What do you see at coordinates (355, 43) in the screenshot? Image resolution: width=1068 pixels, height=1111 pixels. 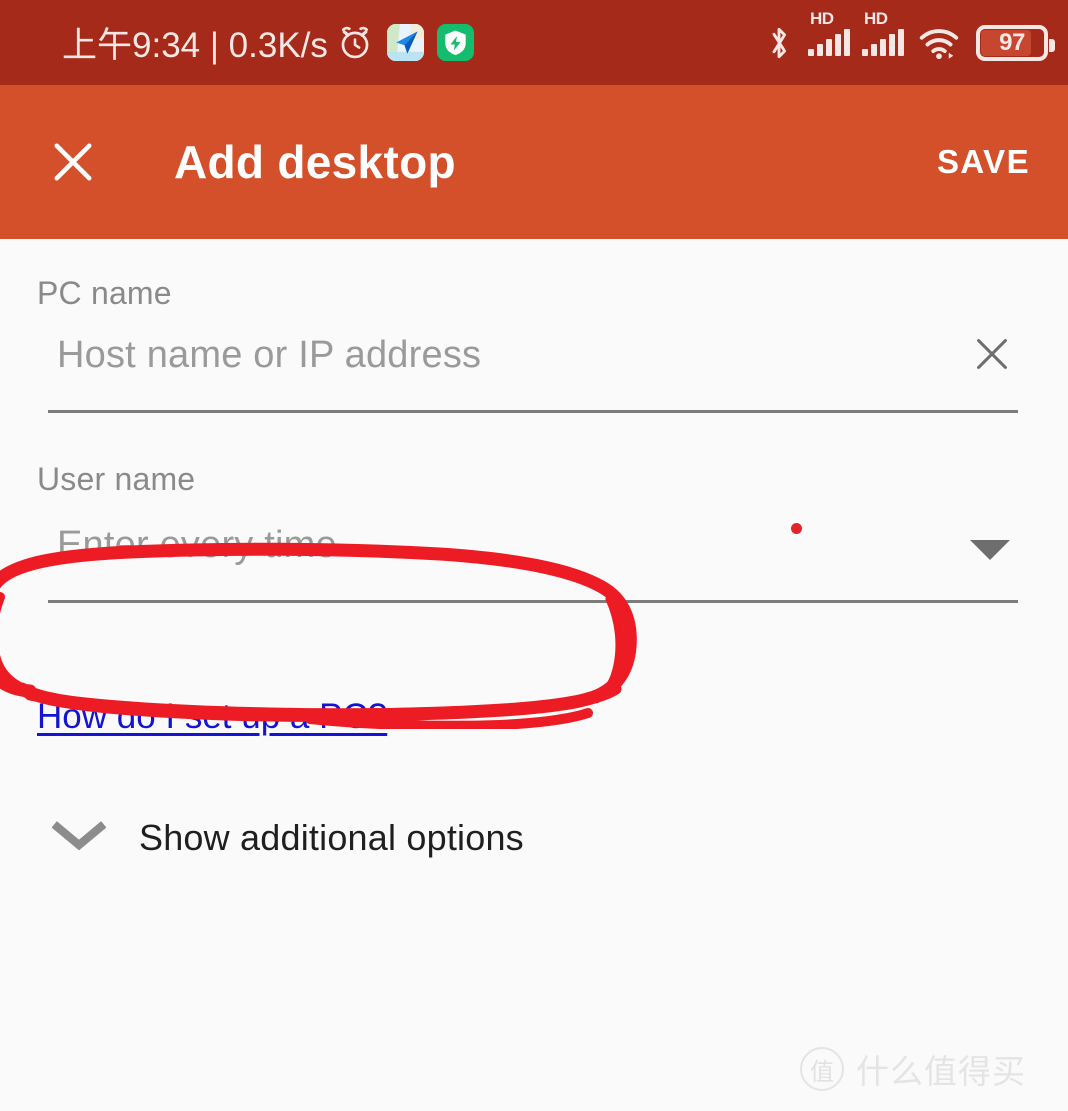 I see `alarm-clock-icon` at bounding box center [355, 43].